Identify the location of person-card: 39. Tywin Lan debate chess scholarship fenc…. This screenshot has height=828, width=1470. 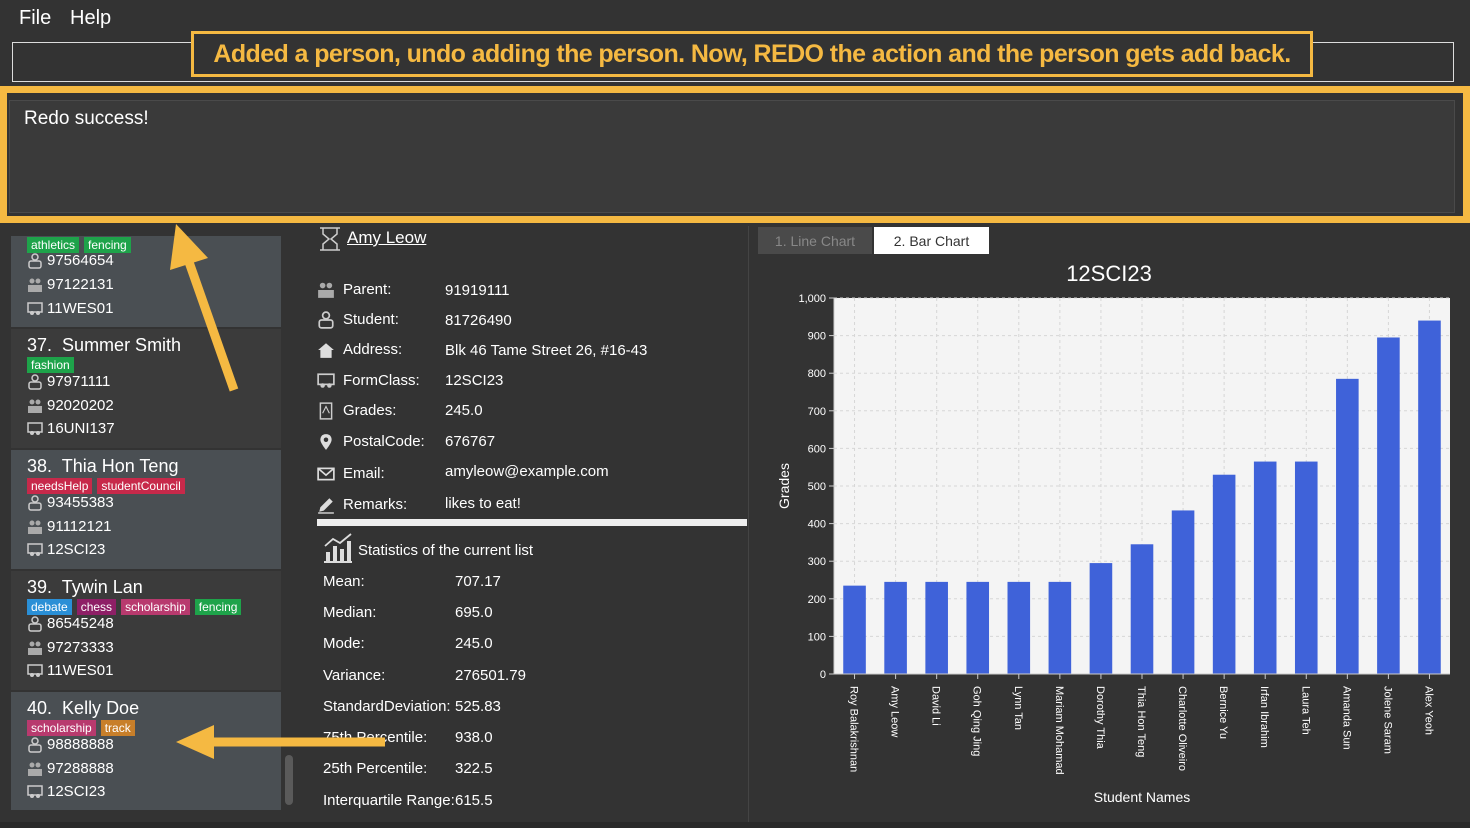
(146, 630).